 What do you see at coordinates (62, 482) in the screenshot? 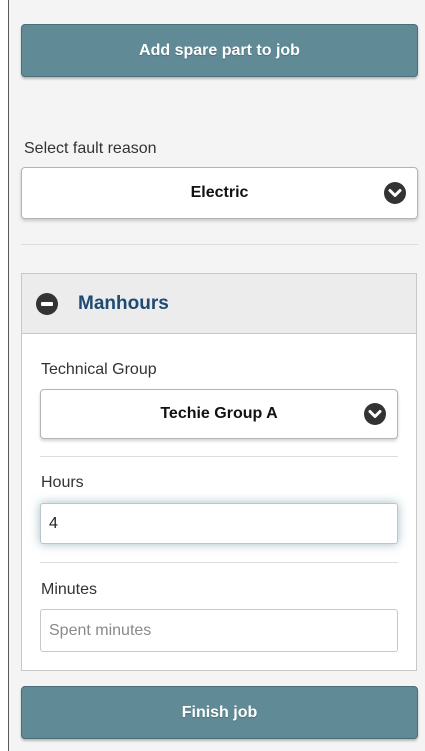
I see `hours-label: Hours` at bounding box center [62, 482].